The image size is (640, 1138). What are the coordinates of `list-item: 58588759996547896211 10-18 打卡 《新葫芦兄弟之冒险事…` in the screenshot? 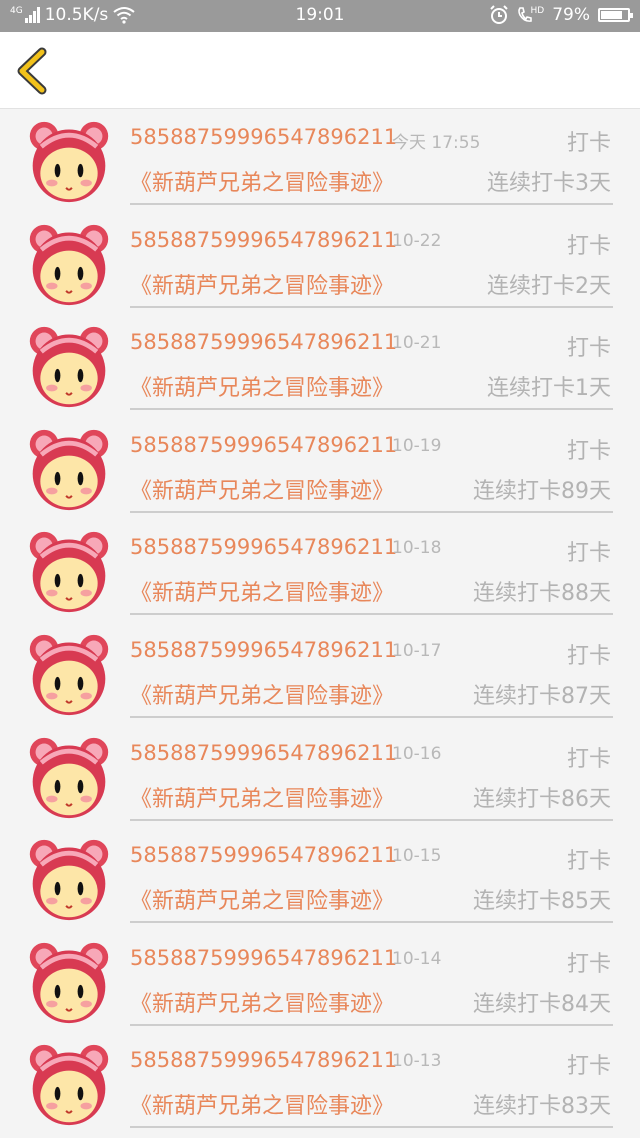 It's located at (320, 570).